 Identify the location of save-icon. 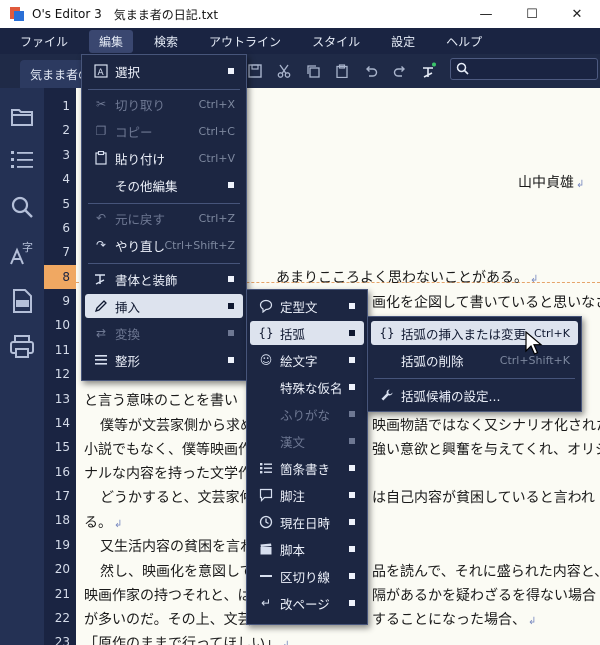
(255, 71).